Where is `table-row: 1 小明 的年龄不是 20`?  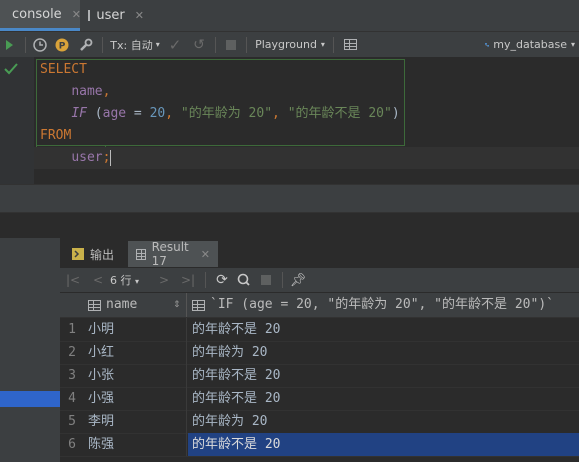
table-row: 1 小明 的年龄不是 20 is located at coordinates (319, 330).